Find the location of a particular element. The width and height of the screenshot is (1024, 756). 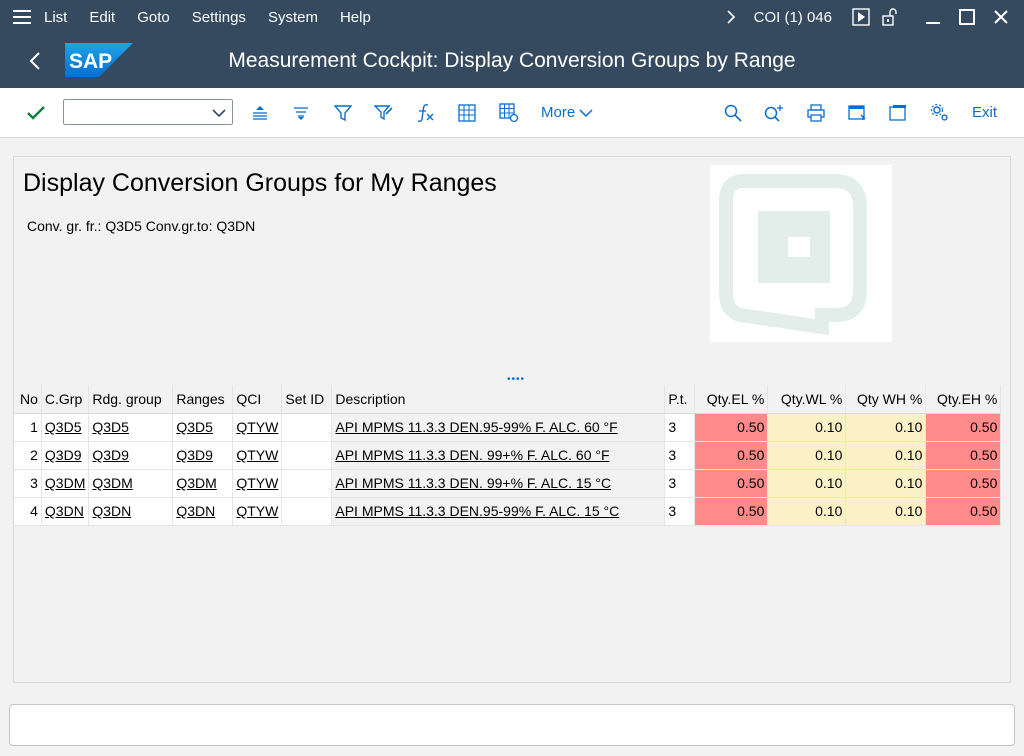

col-header-rdg-group: Rdg. group is located at coordinates (131, 399).